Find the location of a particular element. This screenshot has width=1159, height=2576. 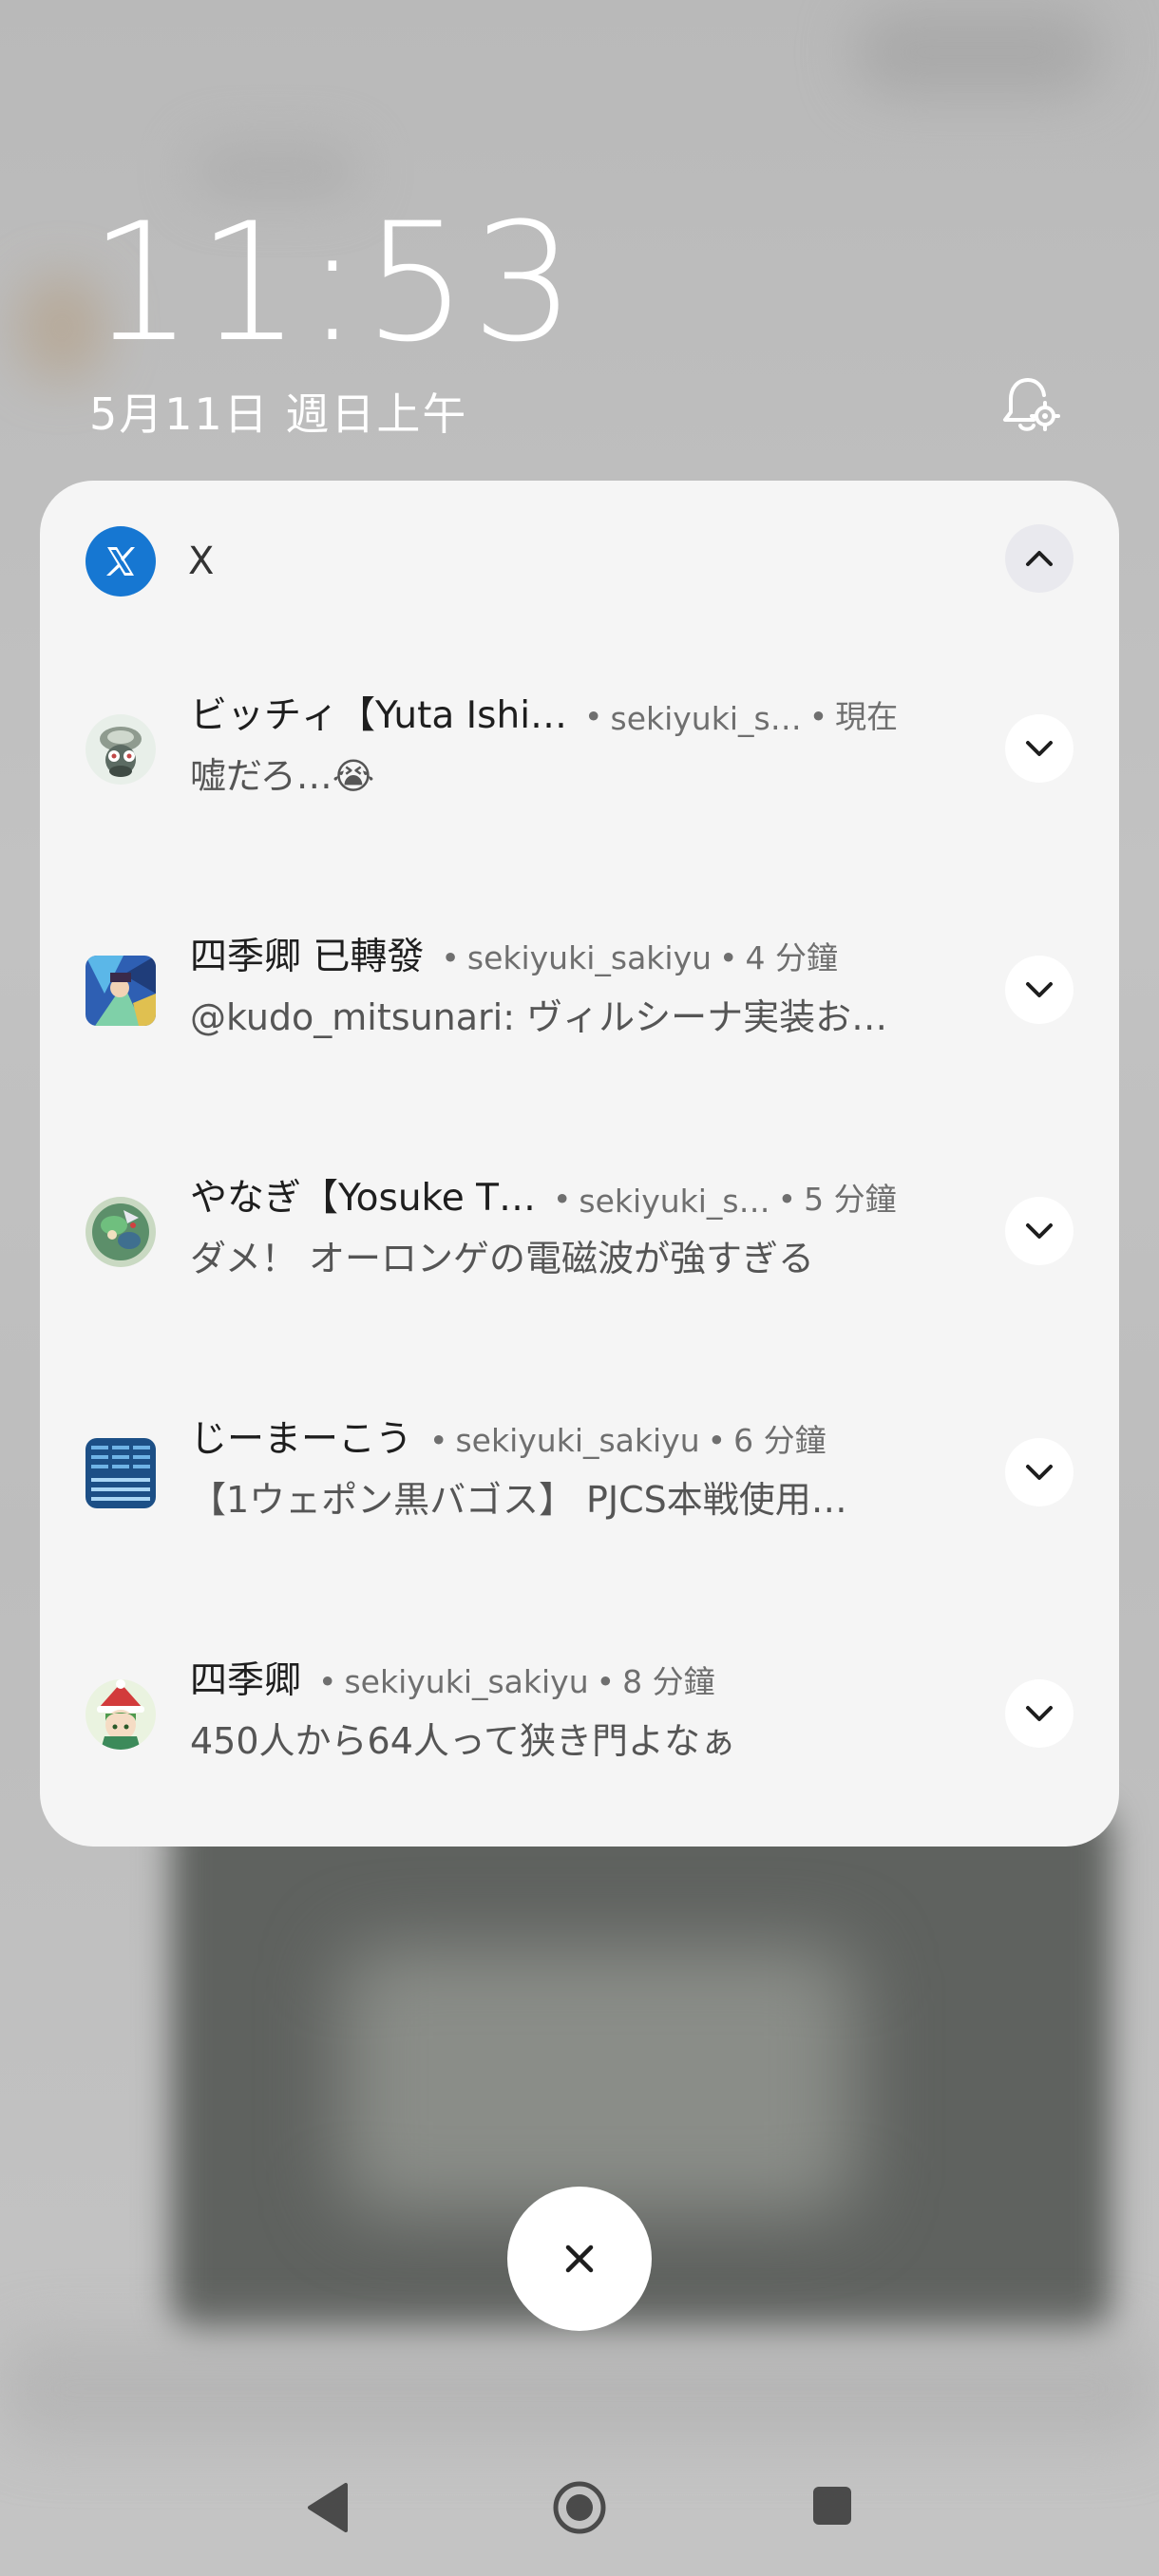

notification-meta: • sekiyuki_s… • 現在 is located at coordinates (741, 717).